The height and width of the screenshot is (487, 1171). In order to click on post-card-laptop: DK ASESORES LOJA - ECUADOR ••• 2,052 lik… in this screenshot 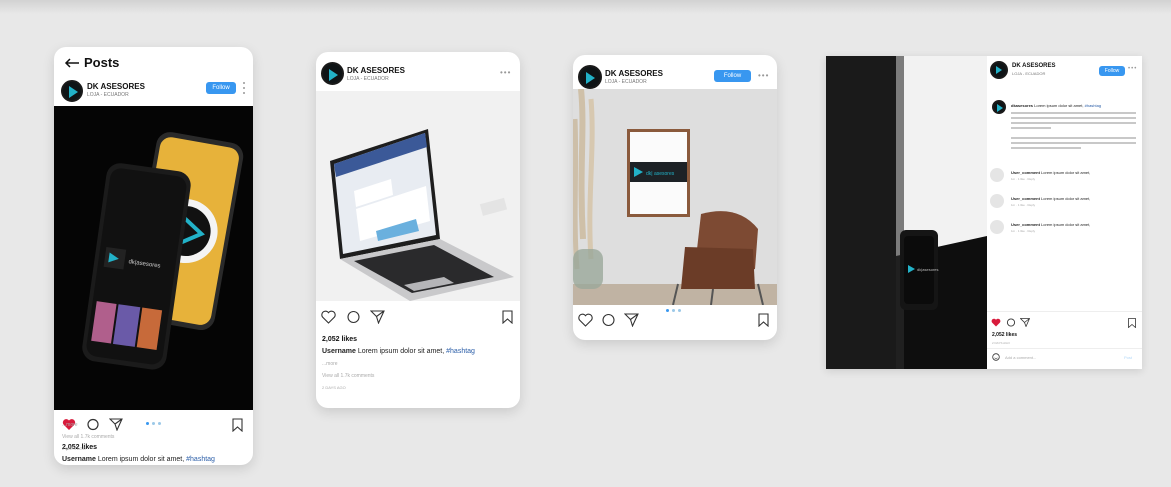, I will do `click(418, 230)`.